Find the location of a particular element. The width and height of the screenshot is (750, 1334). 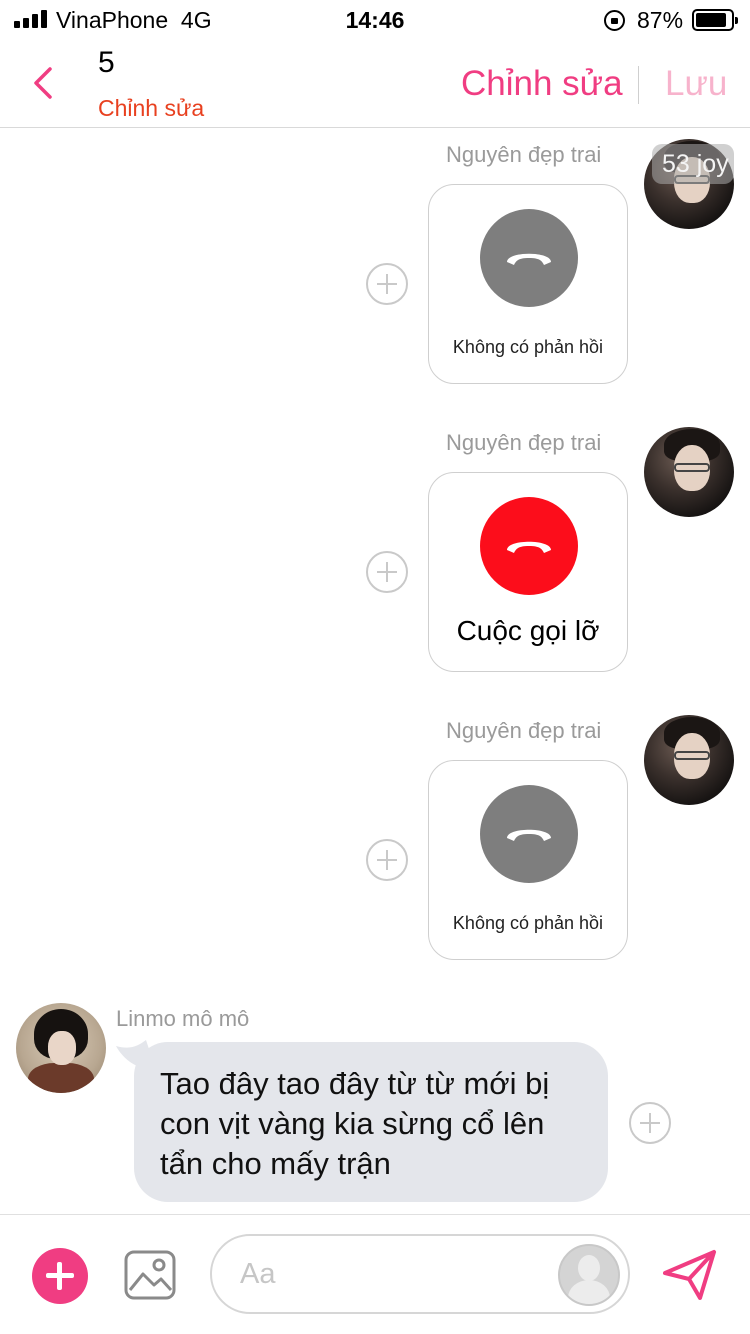

rotation-lock-icon is located at coordinates (614, 20).